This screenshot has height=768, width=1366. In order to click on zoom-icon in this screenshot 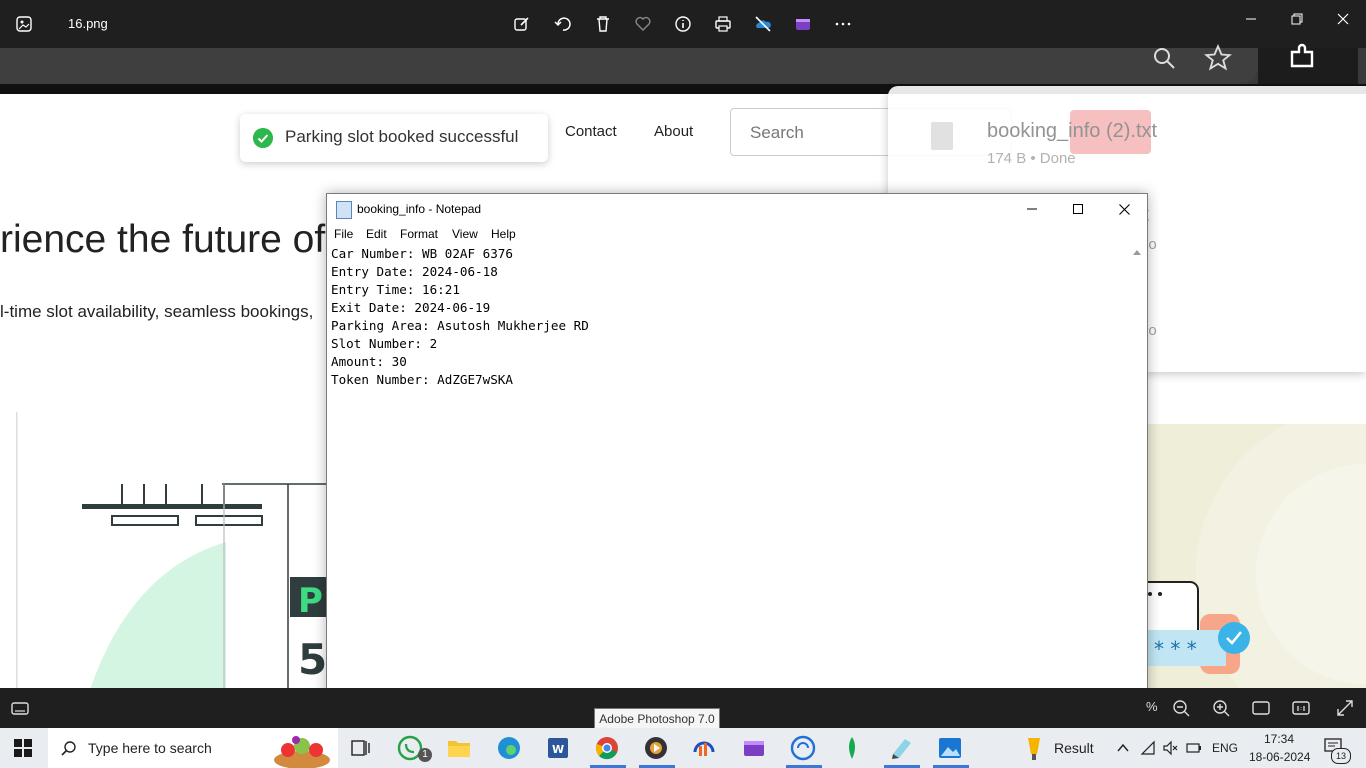, I will do `click(1165, 59)`.